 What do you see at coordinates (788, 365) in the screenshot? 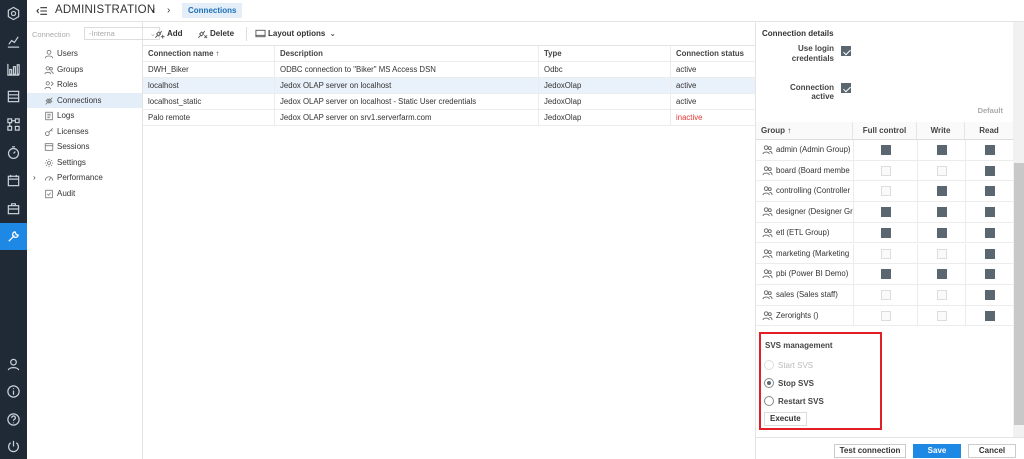
I see `start-svs-option: Start SVS` at bounding box center [788, 365].